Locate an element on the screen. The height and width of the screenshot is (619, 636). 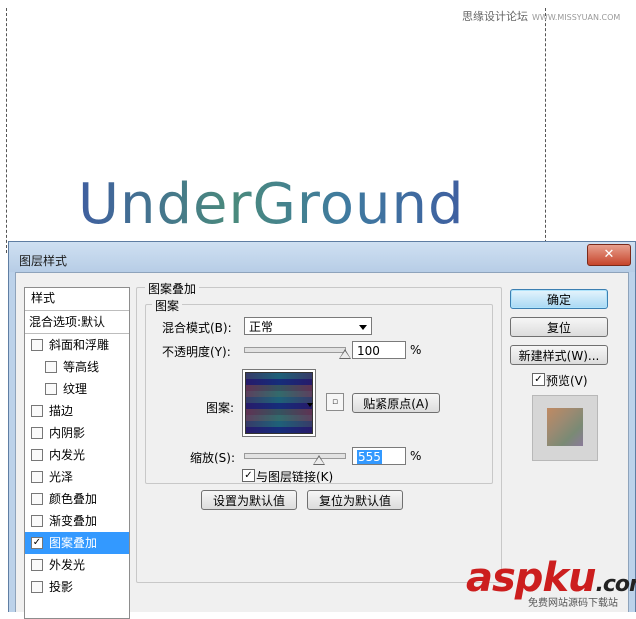
dialog-titlebar: 图层样式 ✕ is located at coordinates (322, 257).